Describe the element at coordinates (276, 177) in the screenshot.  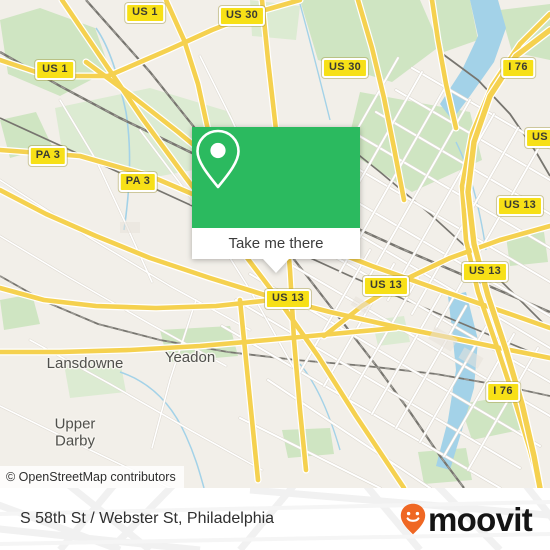
I see `popup-pin-area` at that location.